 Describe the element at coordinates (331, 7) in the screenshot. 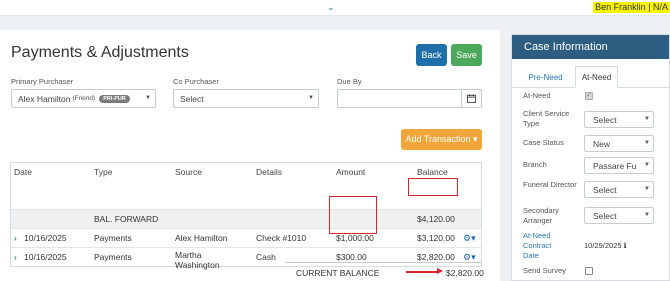

I see `chevron-down-icon: ⌄` at that location.